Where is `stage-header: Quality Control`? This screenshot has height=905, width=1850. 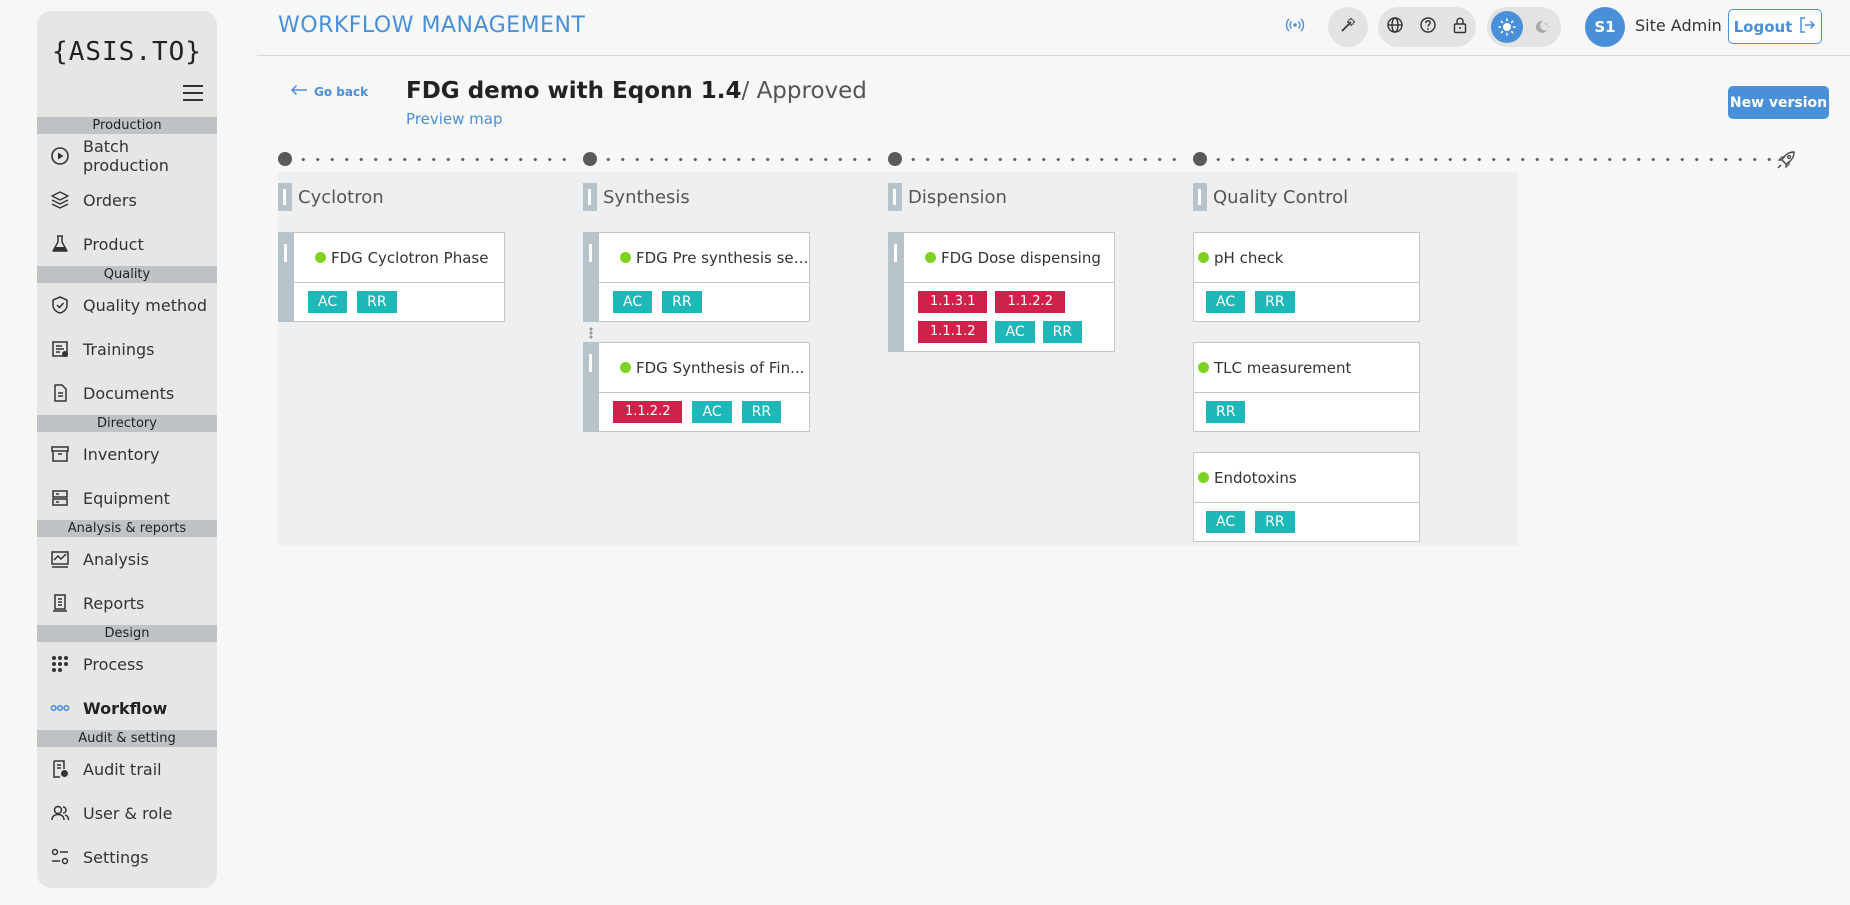
stage-header: Quality Control is located at coordinates (1270, 197).